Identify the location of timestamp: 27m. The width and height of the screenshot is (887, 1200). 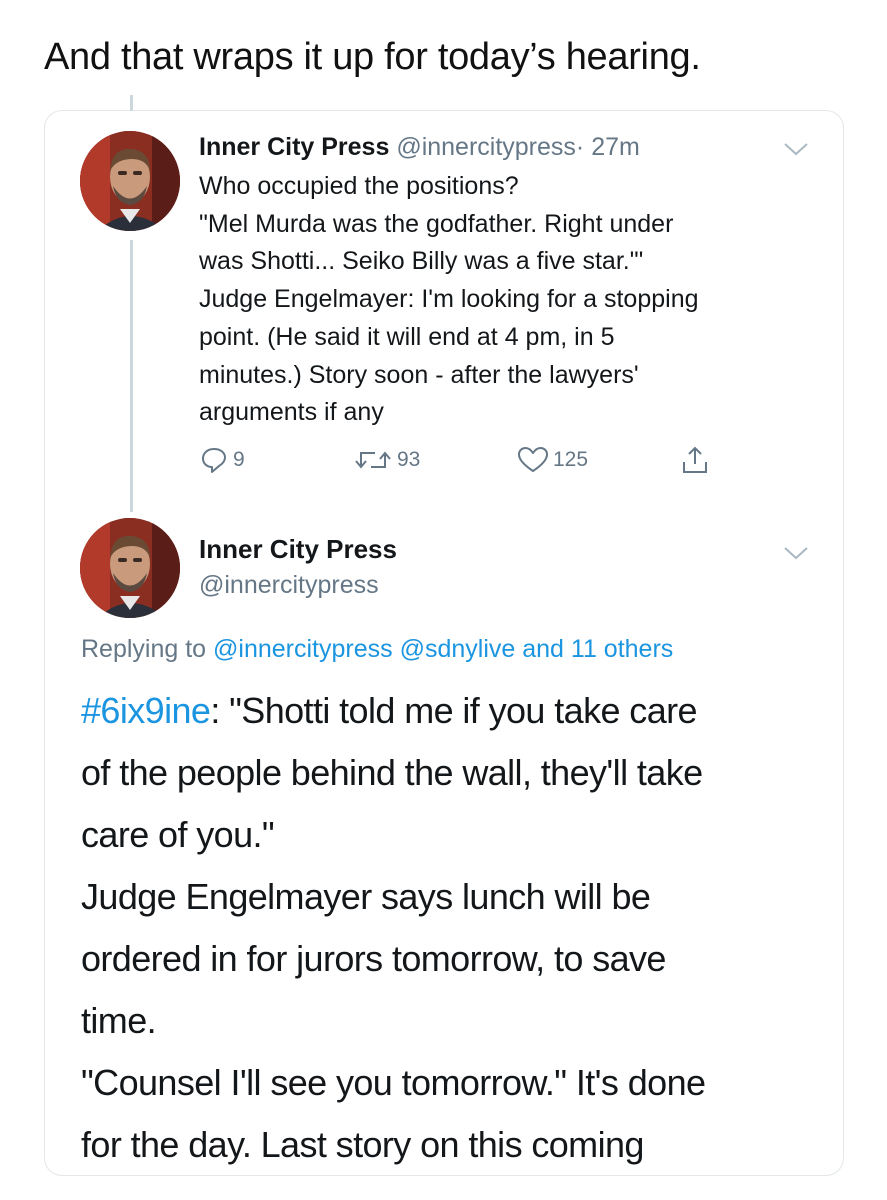
(615, 147).